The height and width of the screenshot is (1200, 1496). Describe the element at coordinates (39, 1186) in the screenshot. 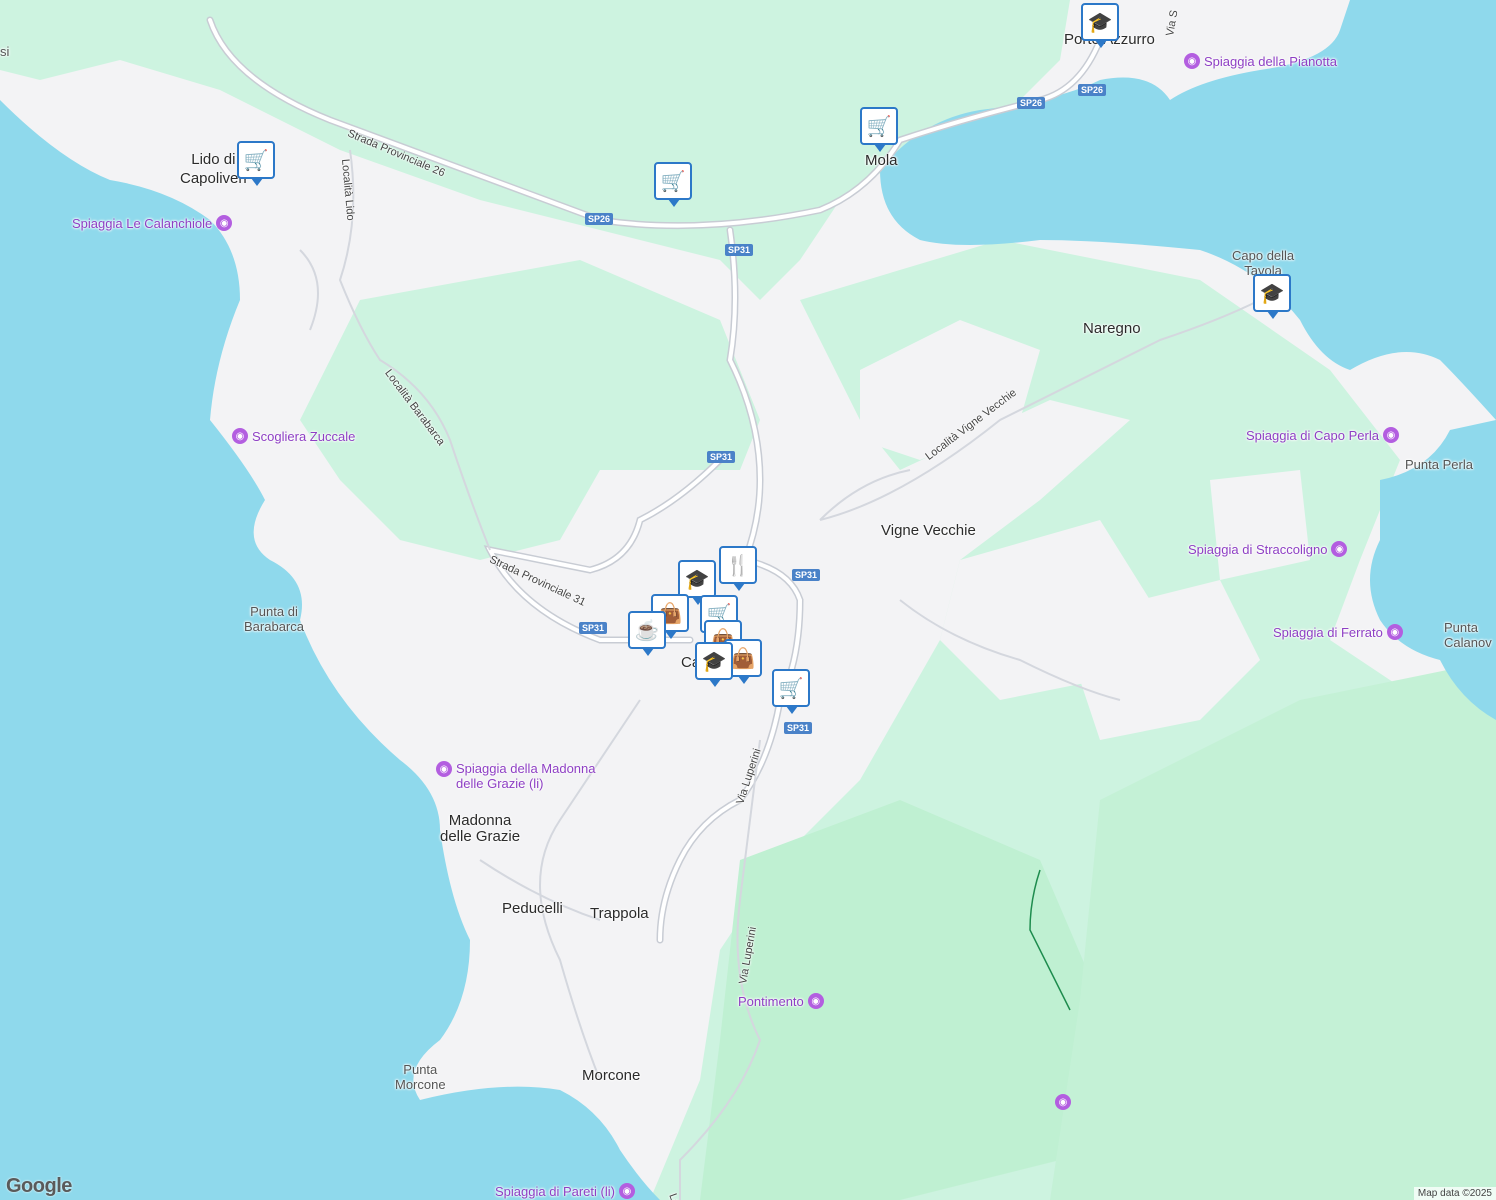

I see `google-logo: Google` at that location.